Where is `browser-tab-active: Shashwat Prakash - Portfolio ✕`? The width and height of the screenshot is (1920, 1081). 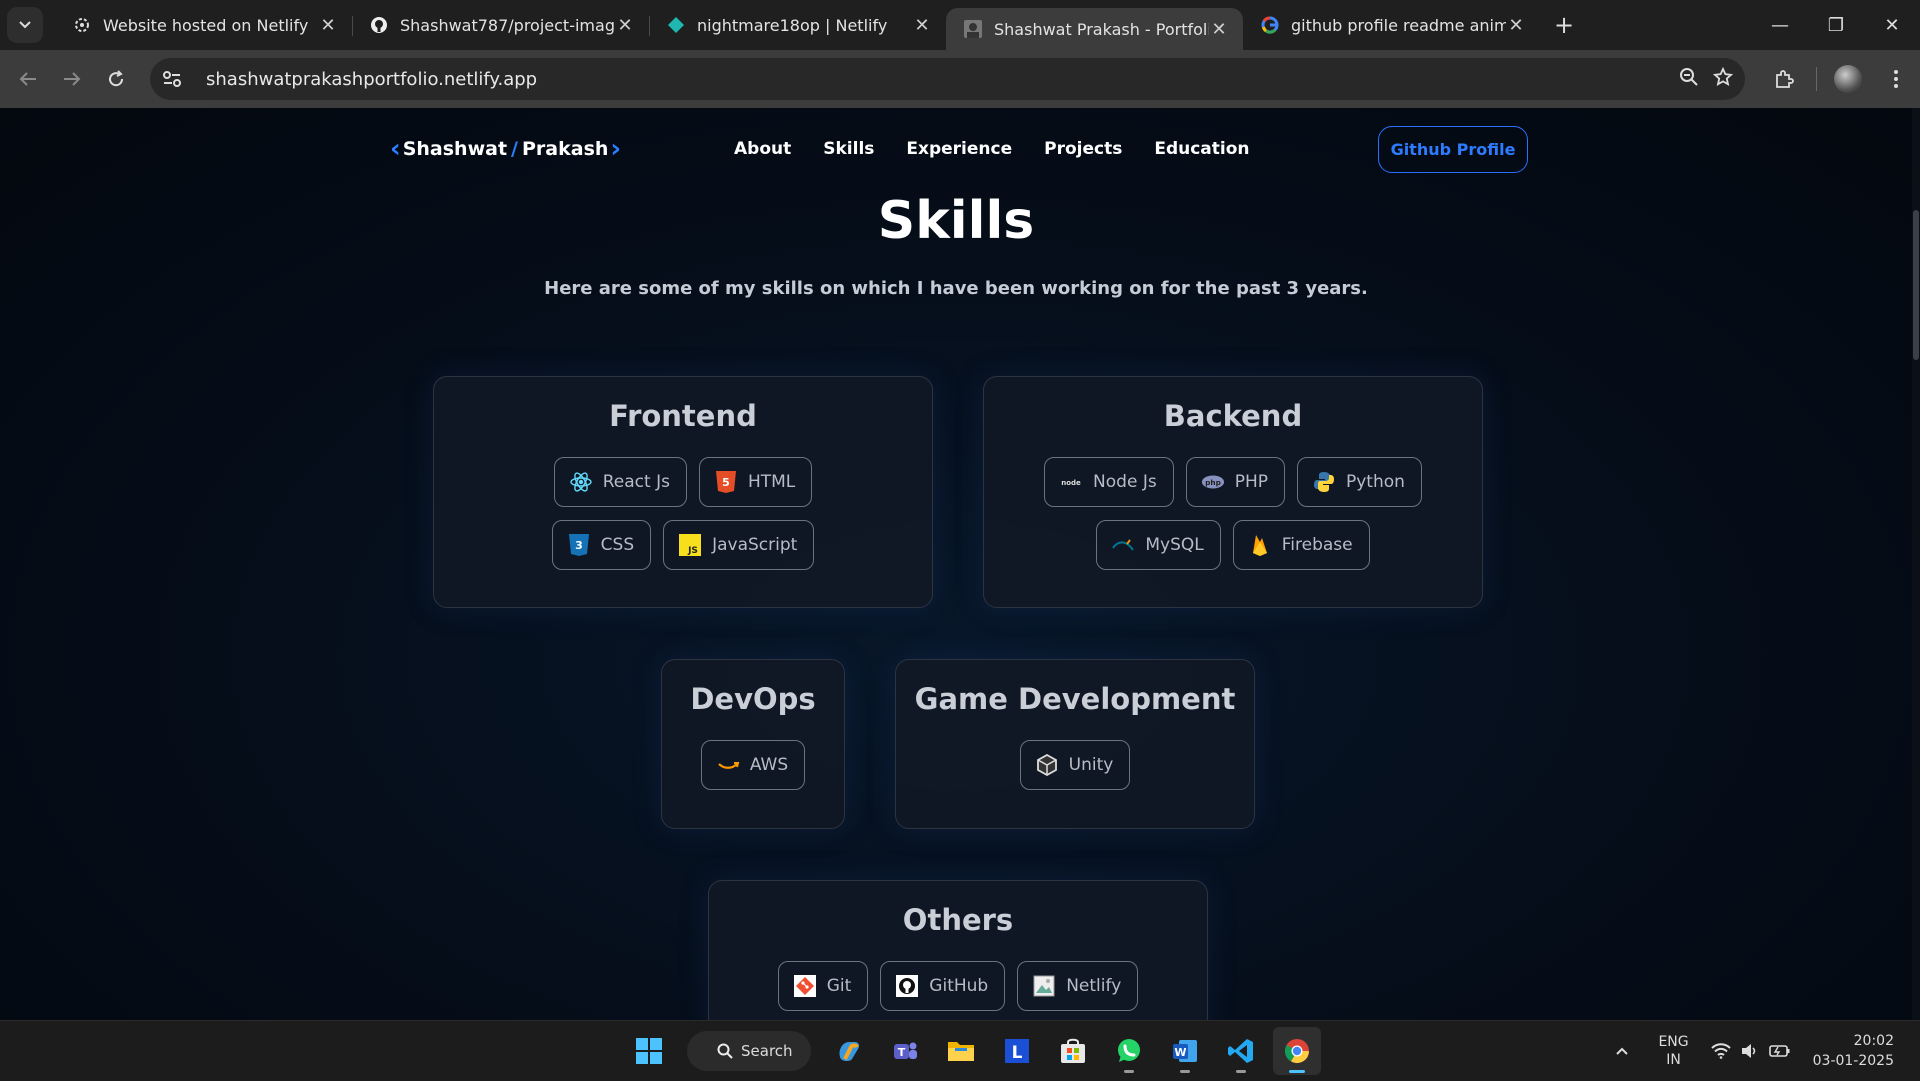
browser-tab-active: Shashwat Prakash - Portfolio ✕ is located at coordinates (1094, 29).